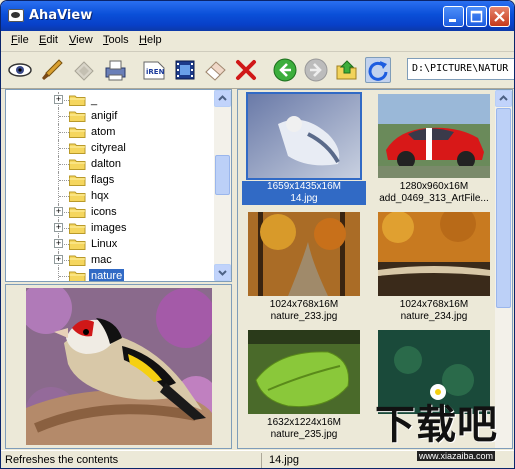 The height and width of the screenshot is (469, 515). I want to click on tree-item-label: icons, so click(104, 212).